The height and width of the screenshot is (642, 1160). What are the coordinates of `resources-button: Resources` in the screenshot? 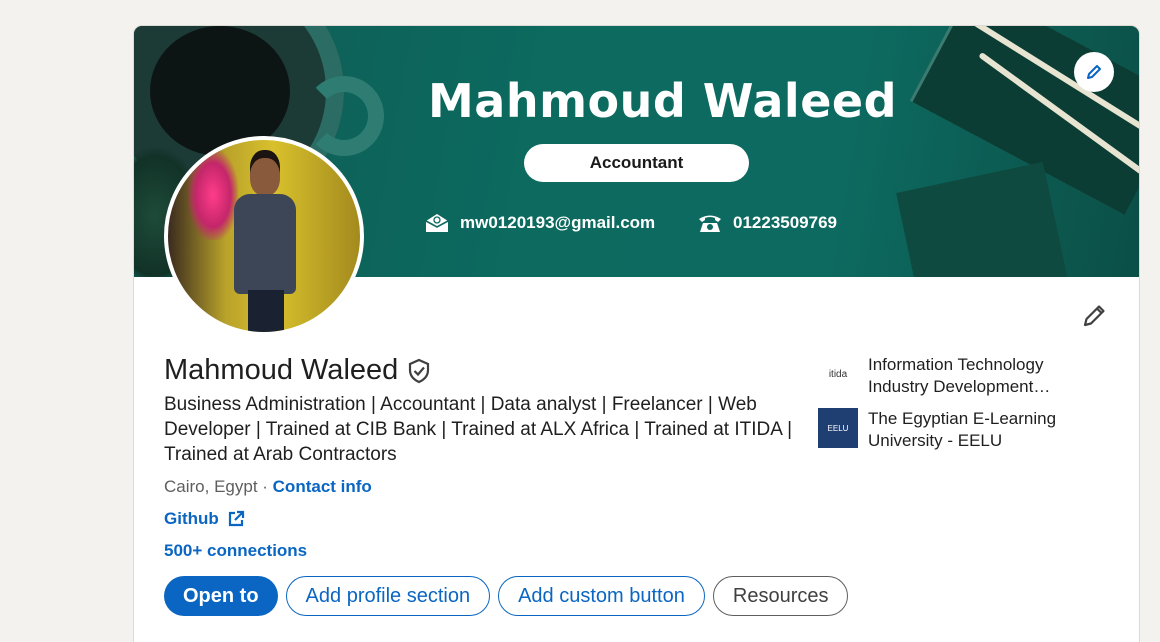 It's located at (780, 596).